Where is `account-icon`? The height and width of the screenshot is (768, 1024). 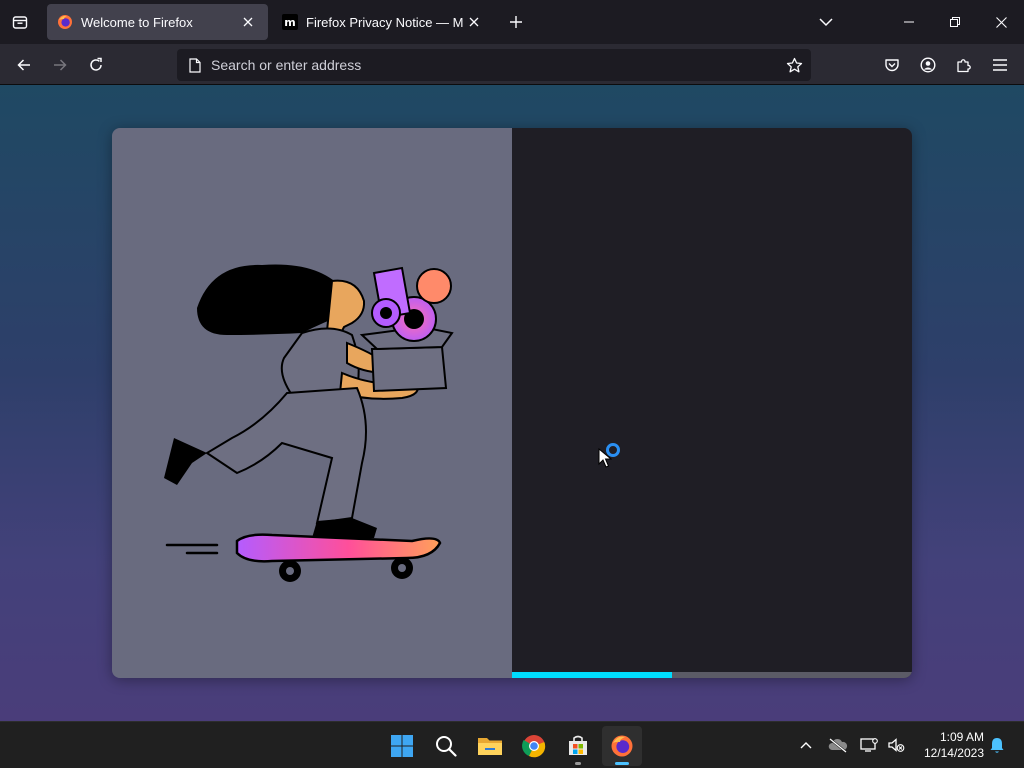 account-icon is located at coordinates (928, 65).